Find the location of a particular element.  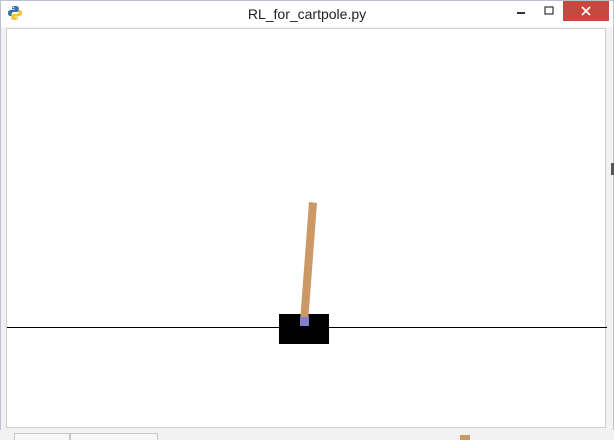

pole is located at coordinates (308, 262).